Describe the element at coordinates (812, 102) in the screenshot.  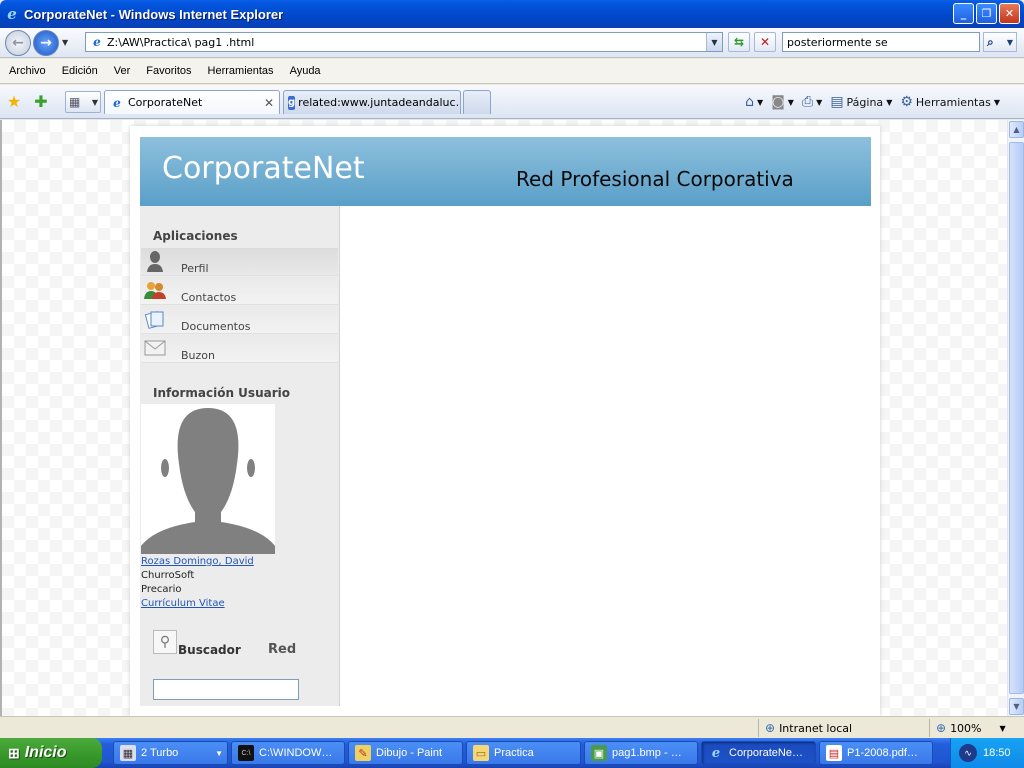
I see `print-button: ⎙ ▼` at that location.